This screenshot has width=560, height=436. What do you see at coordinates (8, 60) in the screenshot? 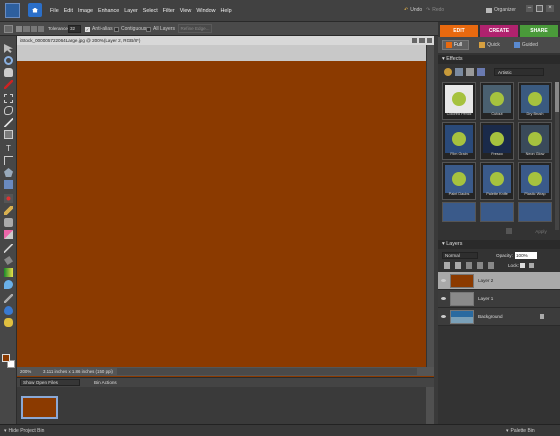
I see `zoom-tool-icon` at bounding box center [8, 60].